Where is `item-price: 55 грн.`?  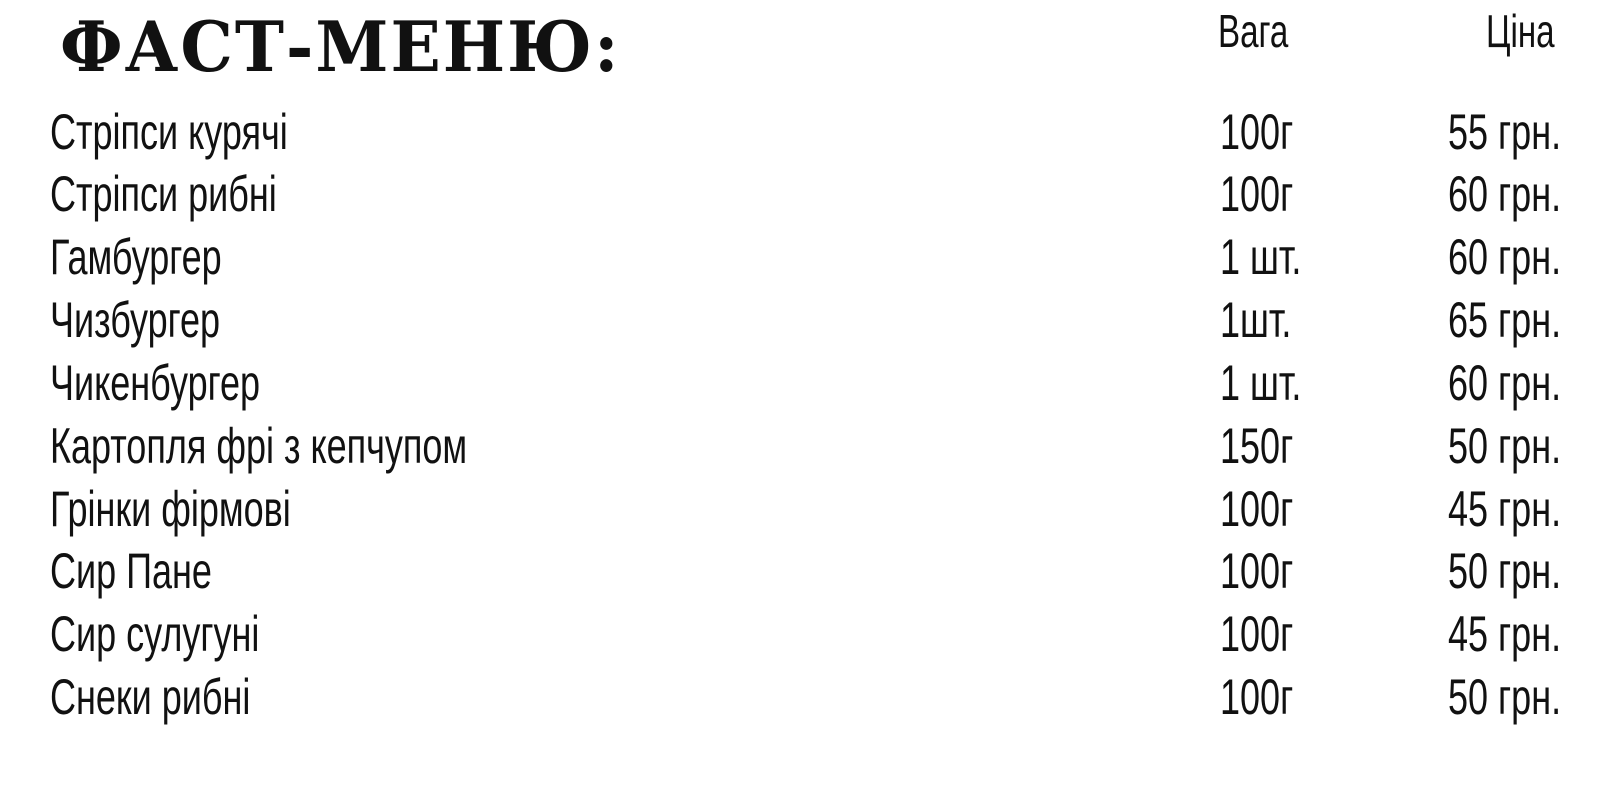
item-price: 55 грн. is located at coordinates (1505, 132).